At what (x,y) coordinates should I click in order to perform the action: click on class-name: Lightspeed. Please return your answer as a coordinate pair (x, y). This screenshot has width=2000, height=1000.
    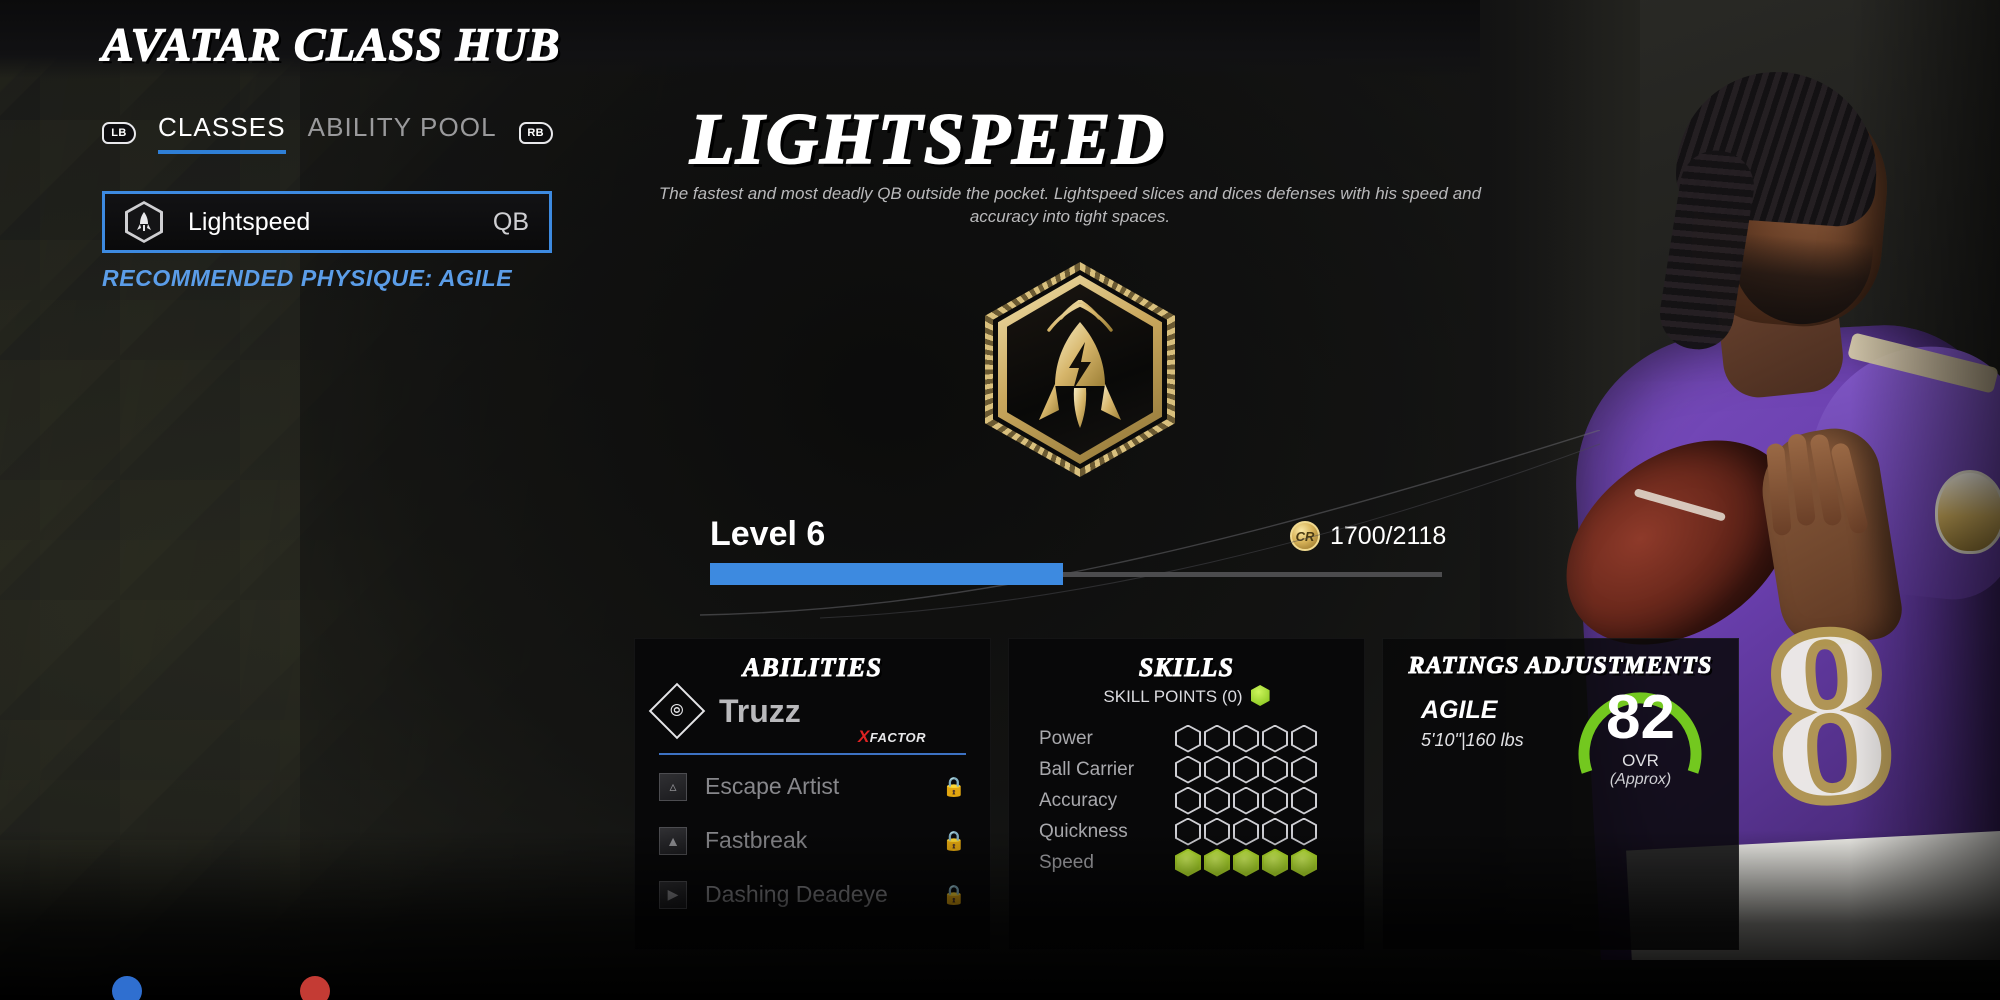
    Looking at the image, I should click on (249, 221).